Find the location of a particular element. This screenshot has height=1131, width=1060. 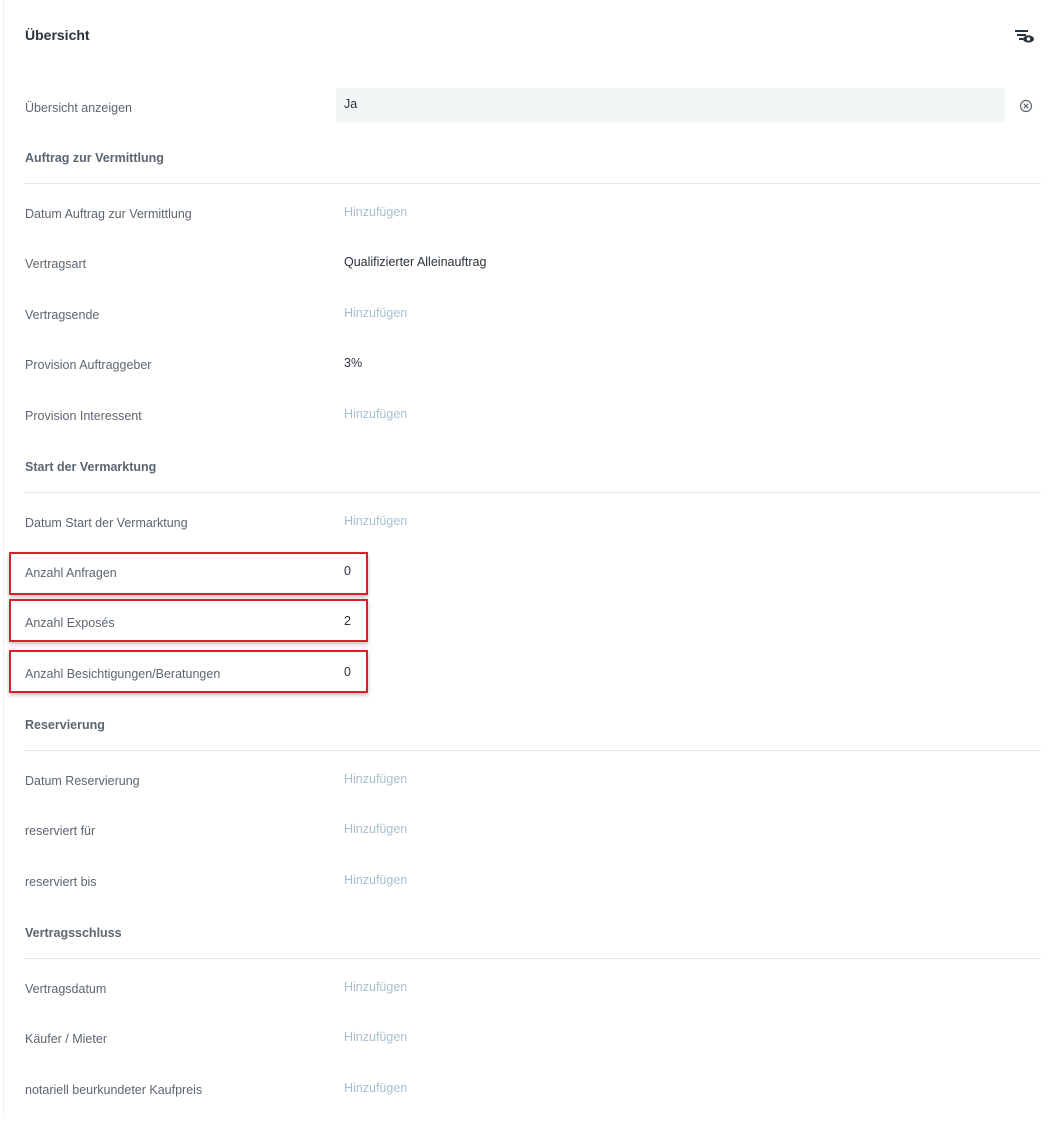

row-provision-auftraggeber: Provision Auftraggeber 3% is located at coordinates (533, 381).